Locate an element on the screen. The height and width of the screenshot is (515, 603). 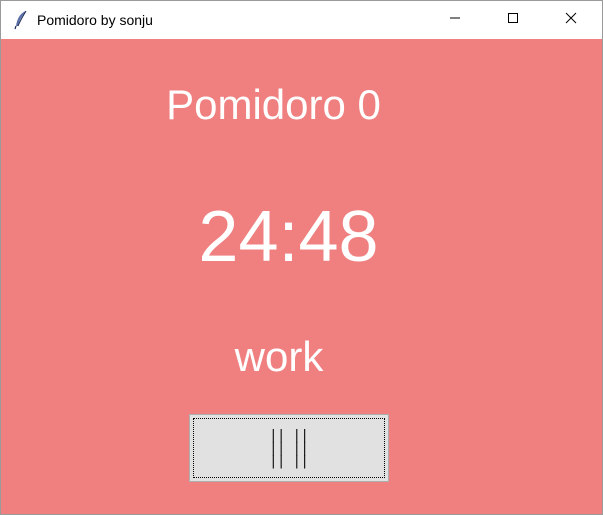
pause-button: || || || || || || is located at coordinates (289, 448).